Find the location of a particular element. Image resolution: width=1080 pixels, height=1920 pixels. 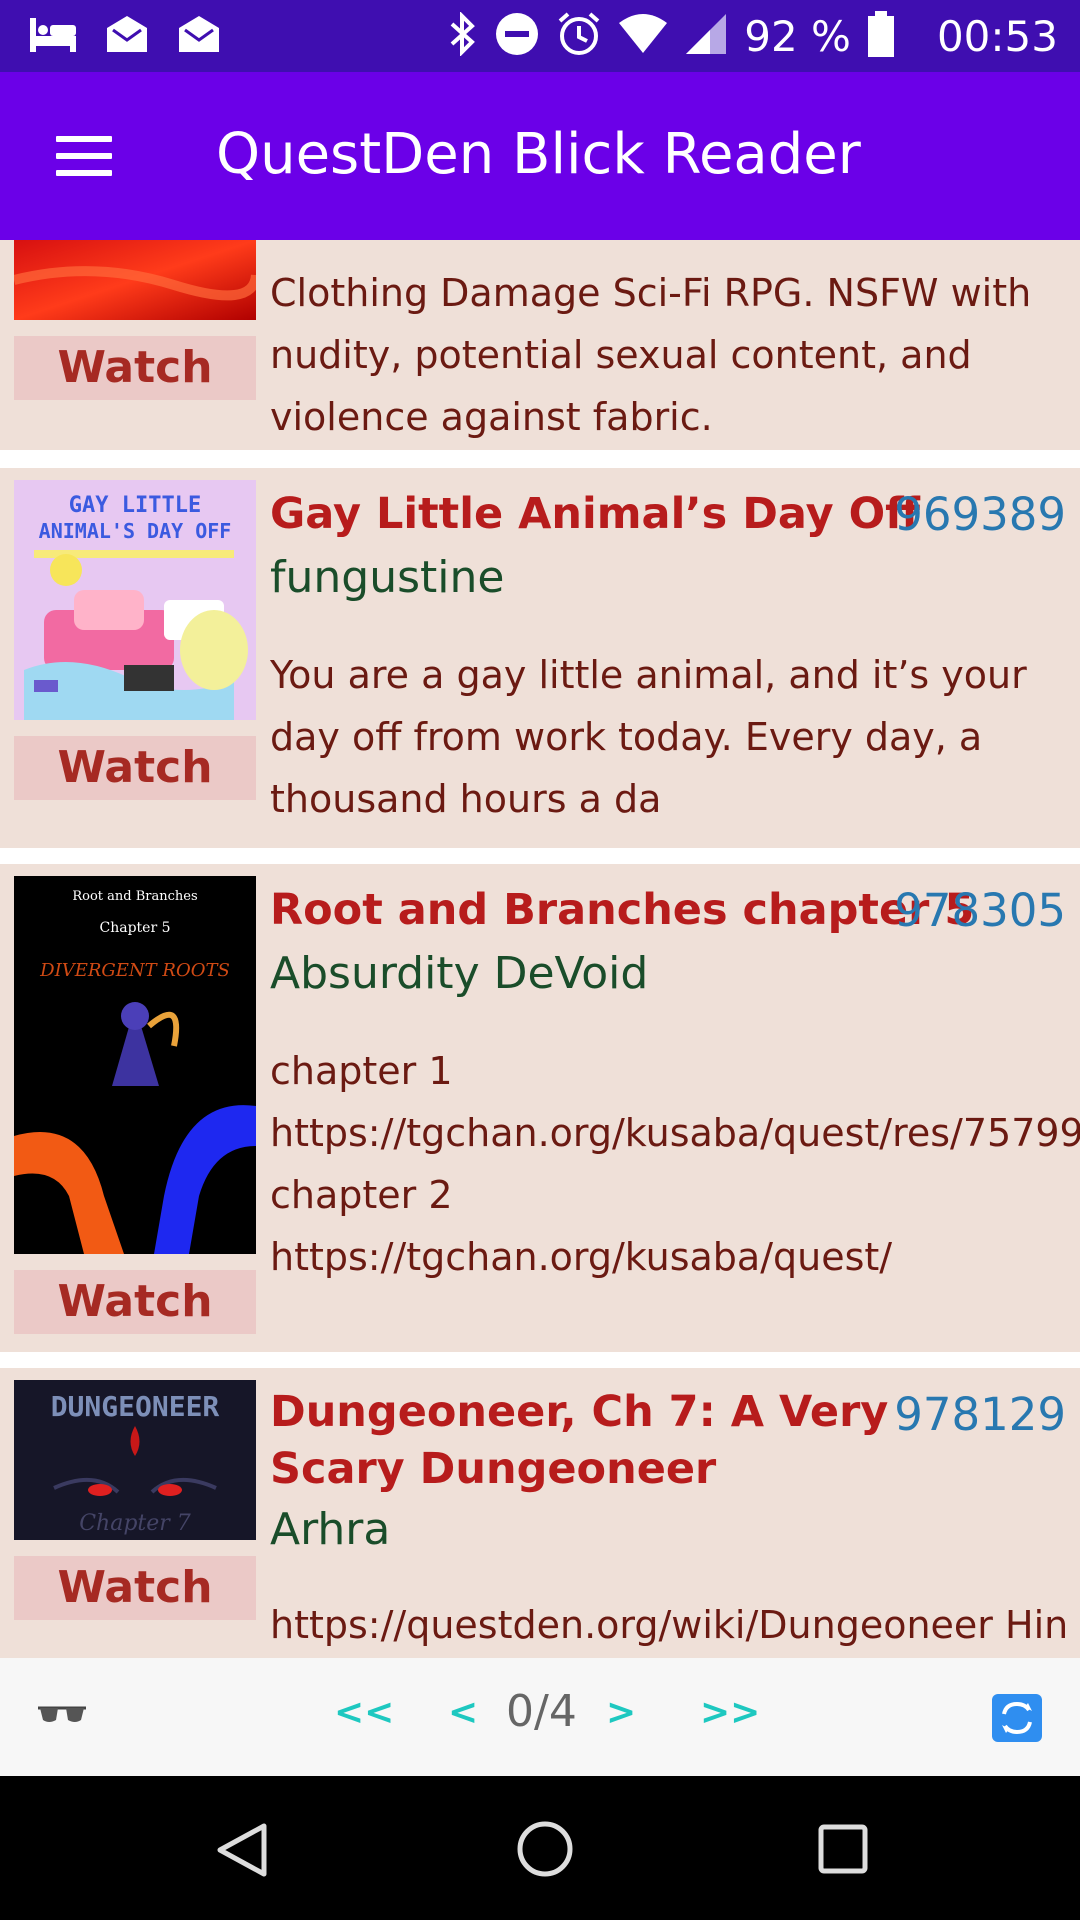

quest-author: fungustine is located at coordinates (387, 577).